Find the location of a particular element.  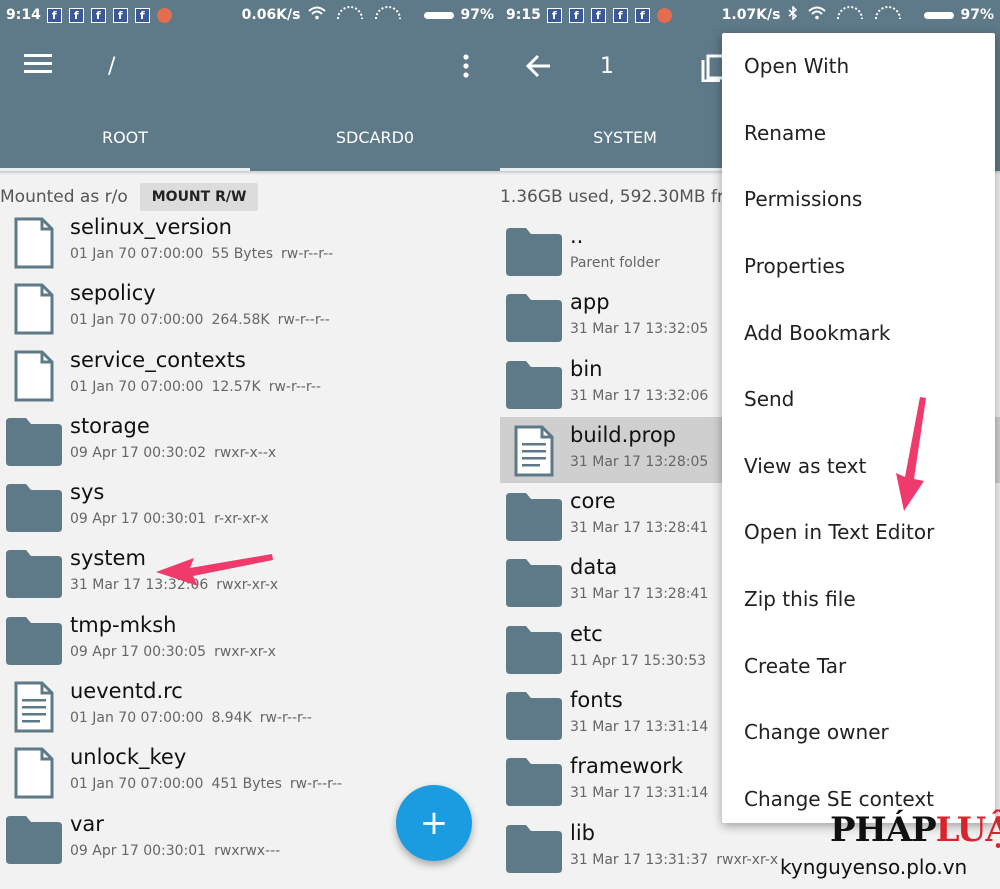

copy-icon is located at coordinates (713, 69).